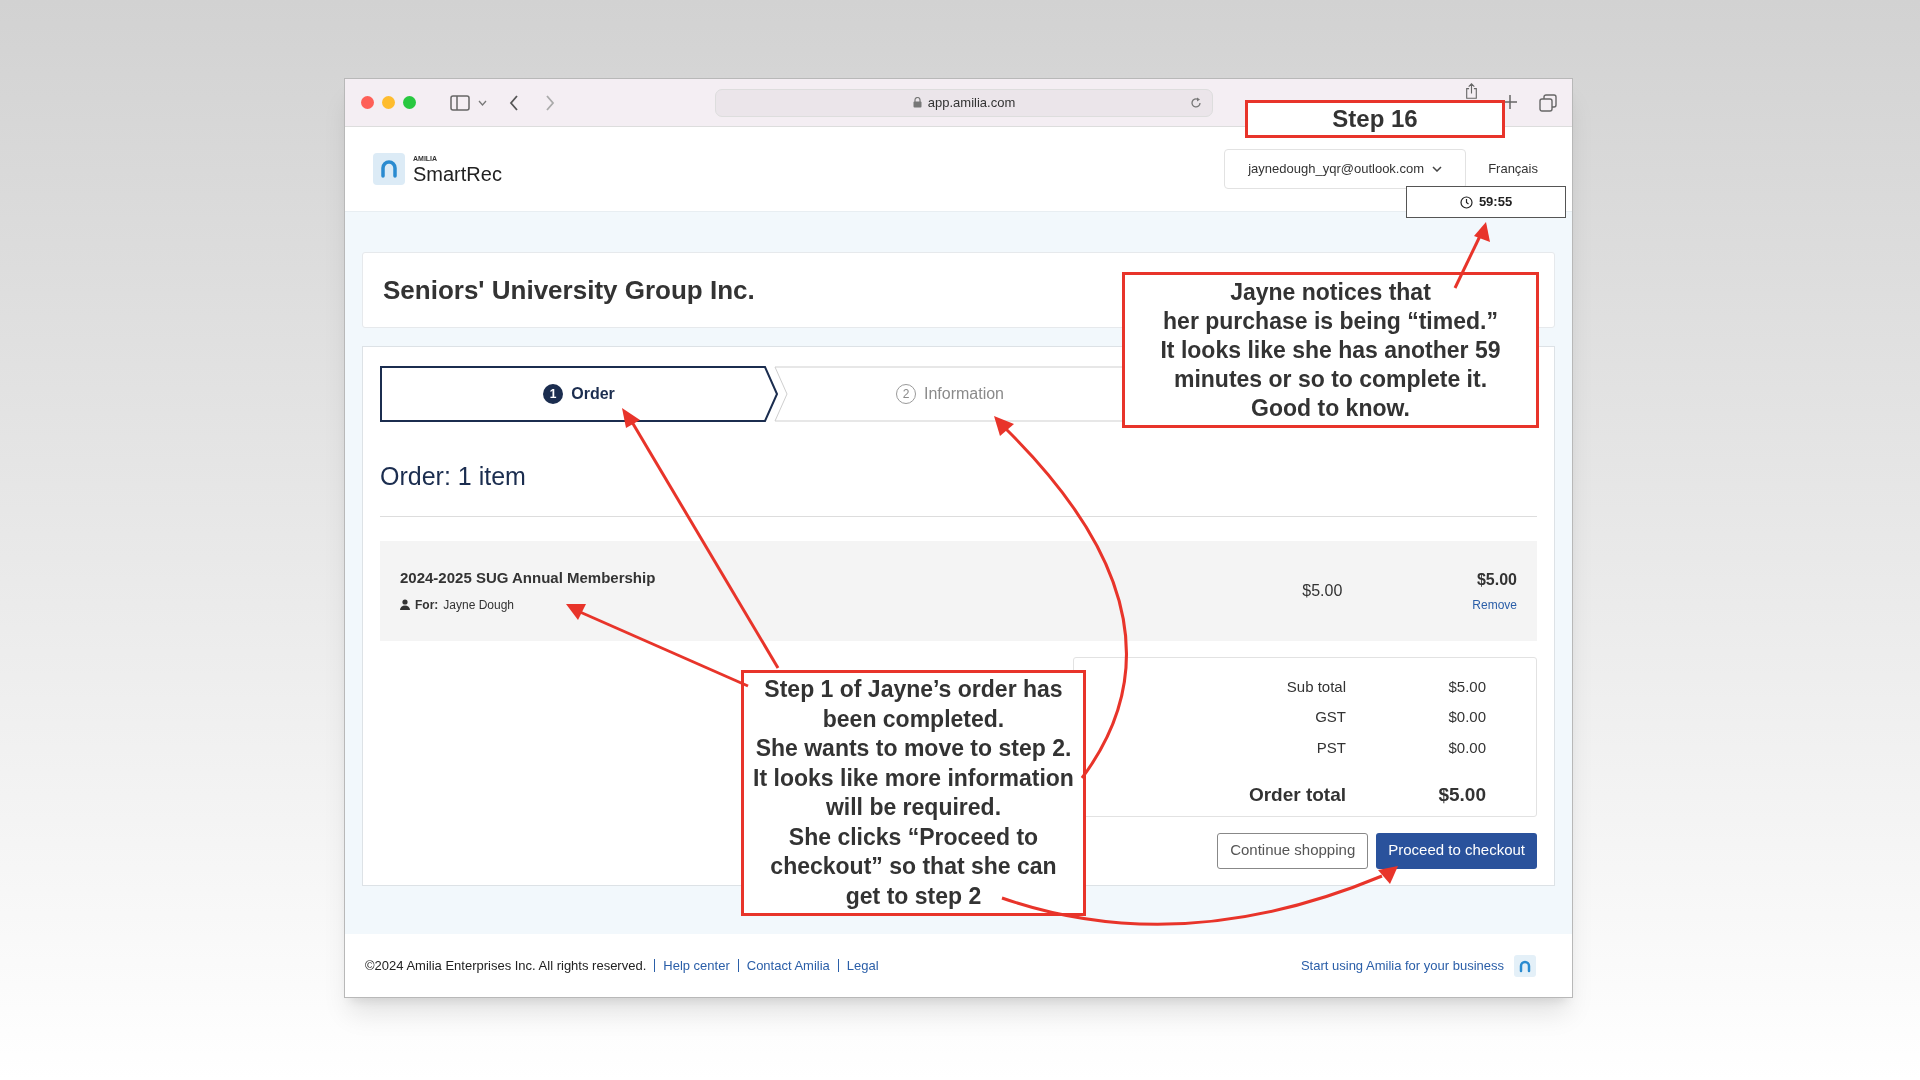 The height and width of the screenshot is (1080, 1920). Describe the element at coordinates (1402, 965) in the screenshot. I see `promo-link: Start using Amilia for your business` at that location.